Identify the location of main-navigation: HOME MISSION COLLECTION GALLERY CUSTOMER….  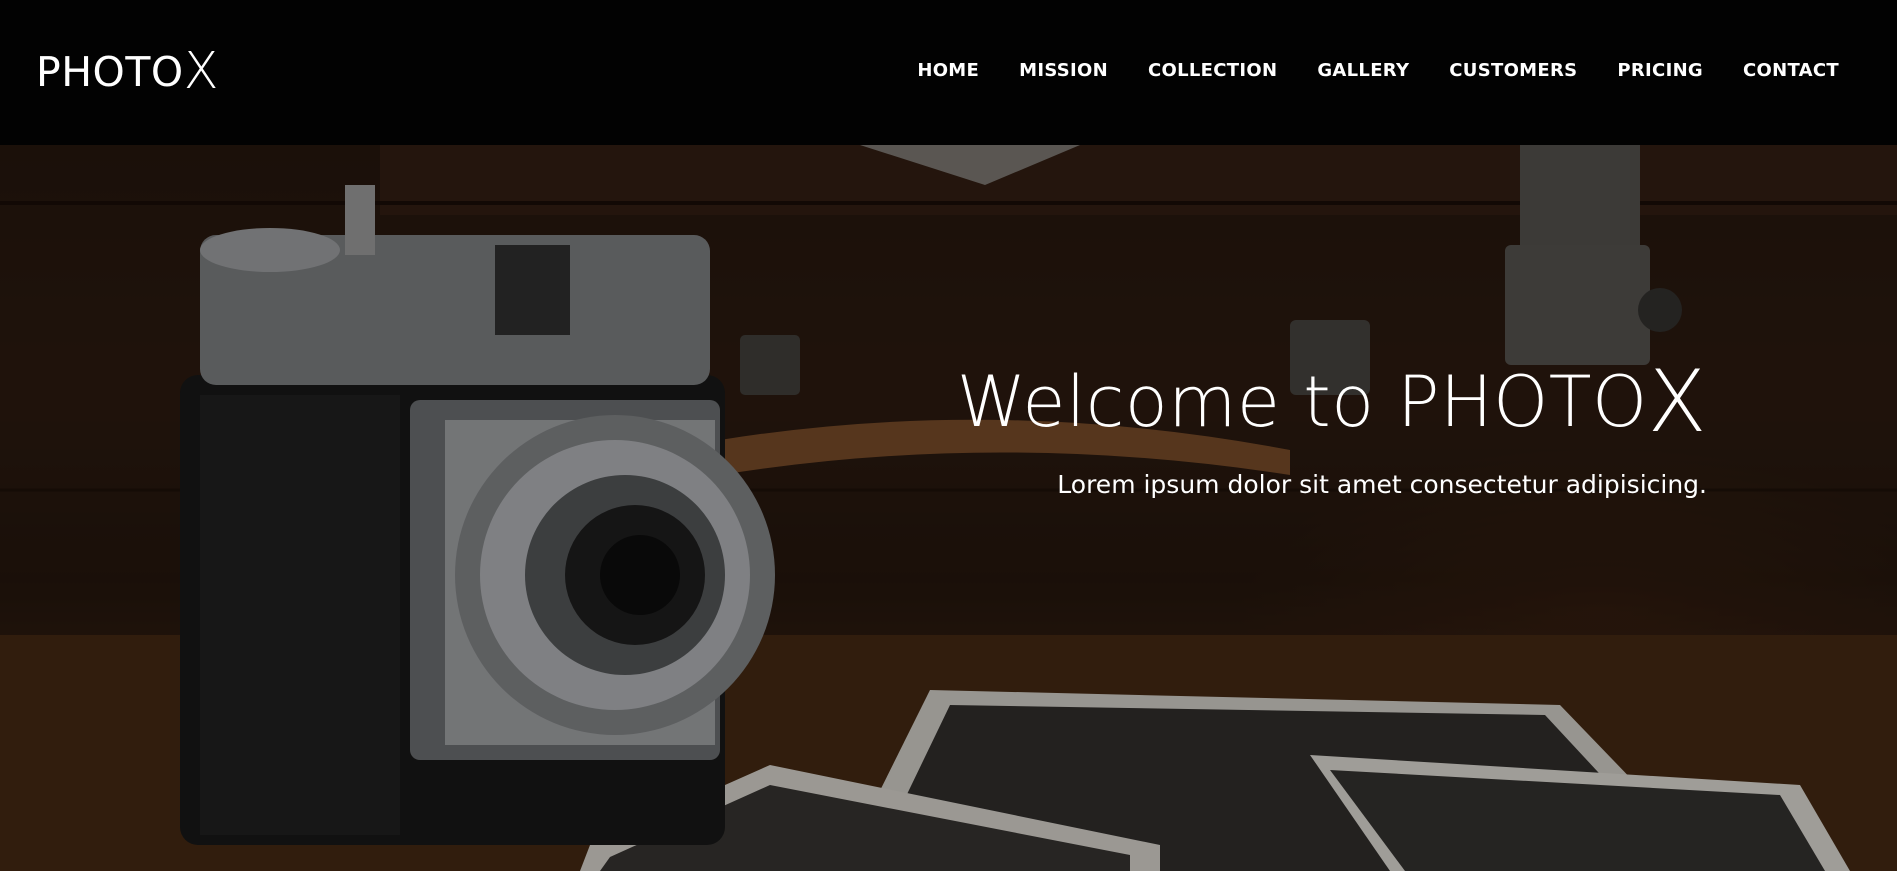
(1368, 71).